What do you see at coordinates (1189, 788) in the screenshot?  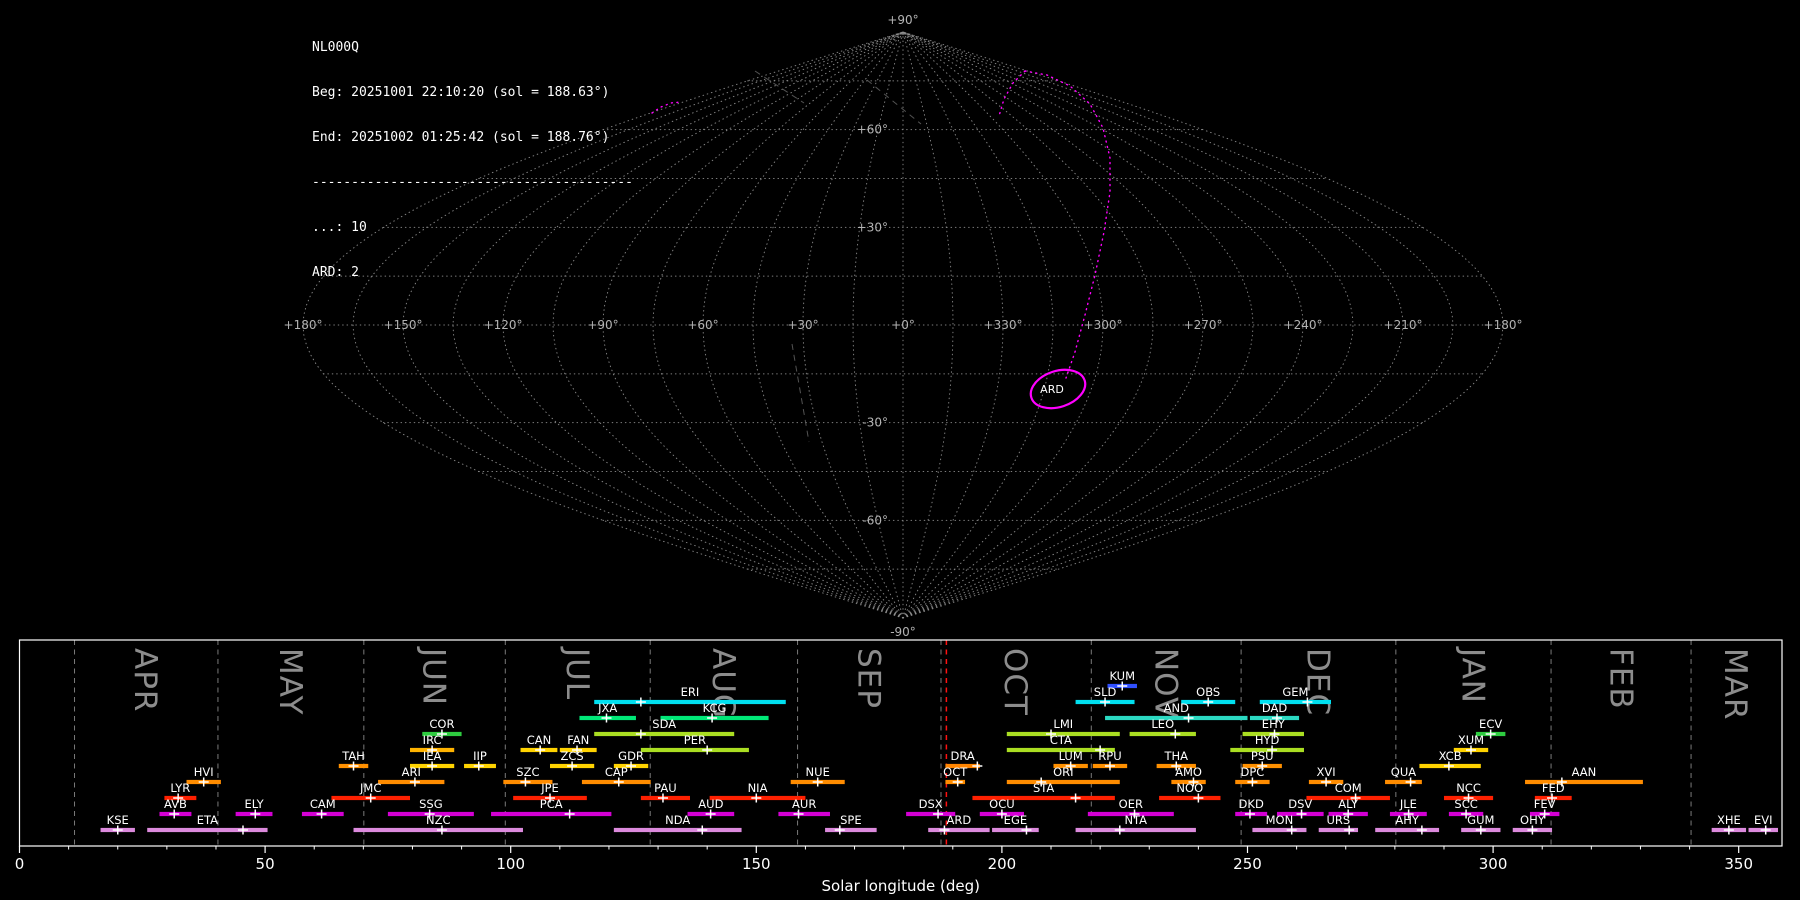 I see `shower-label-NOO: NOO` at bounding box center [1189, 788].